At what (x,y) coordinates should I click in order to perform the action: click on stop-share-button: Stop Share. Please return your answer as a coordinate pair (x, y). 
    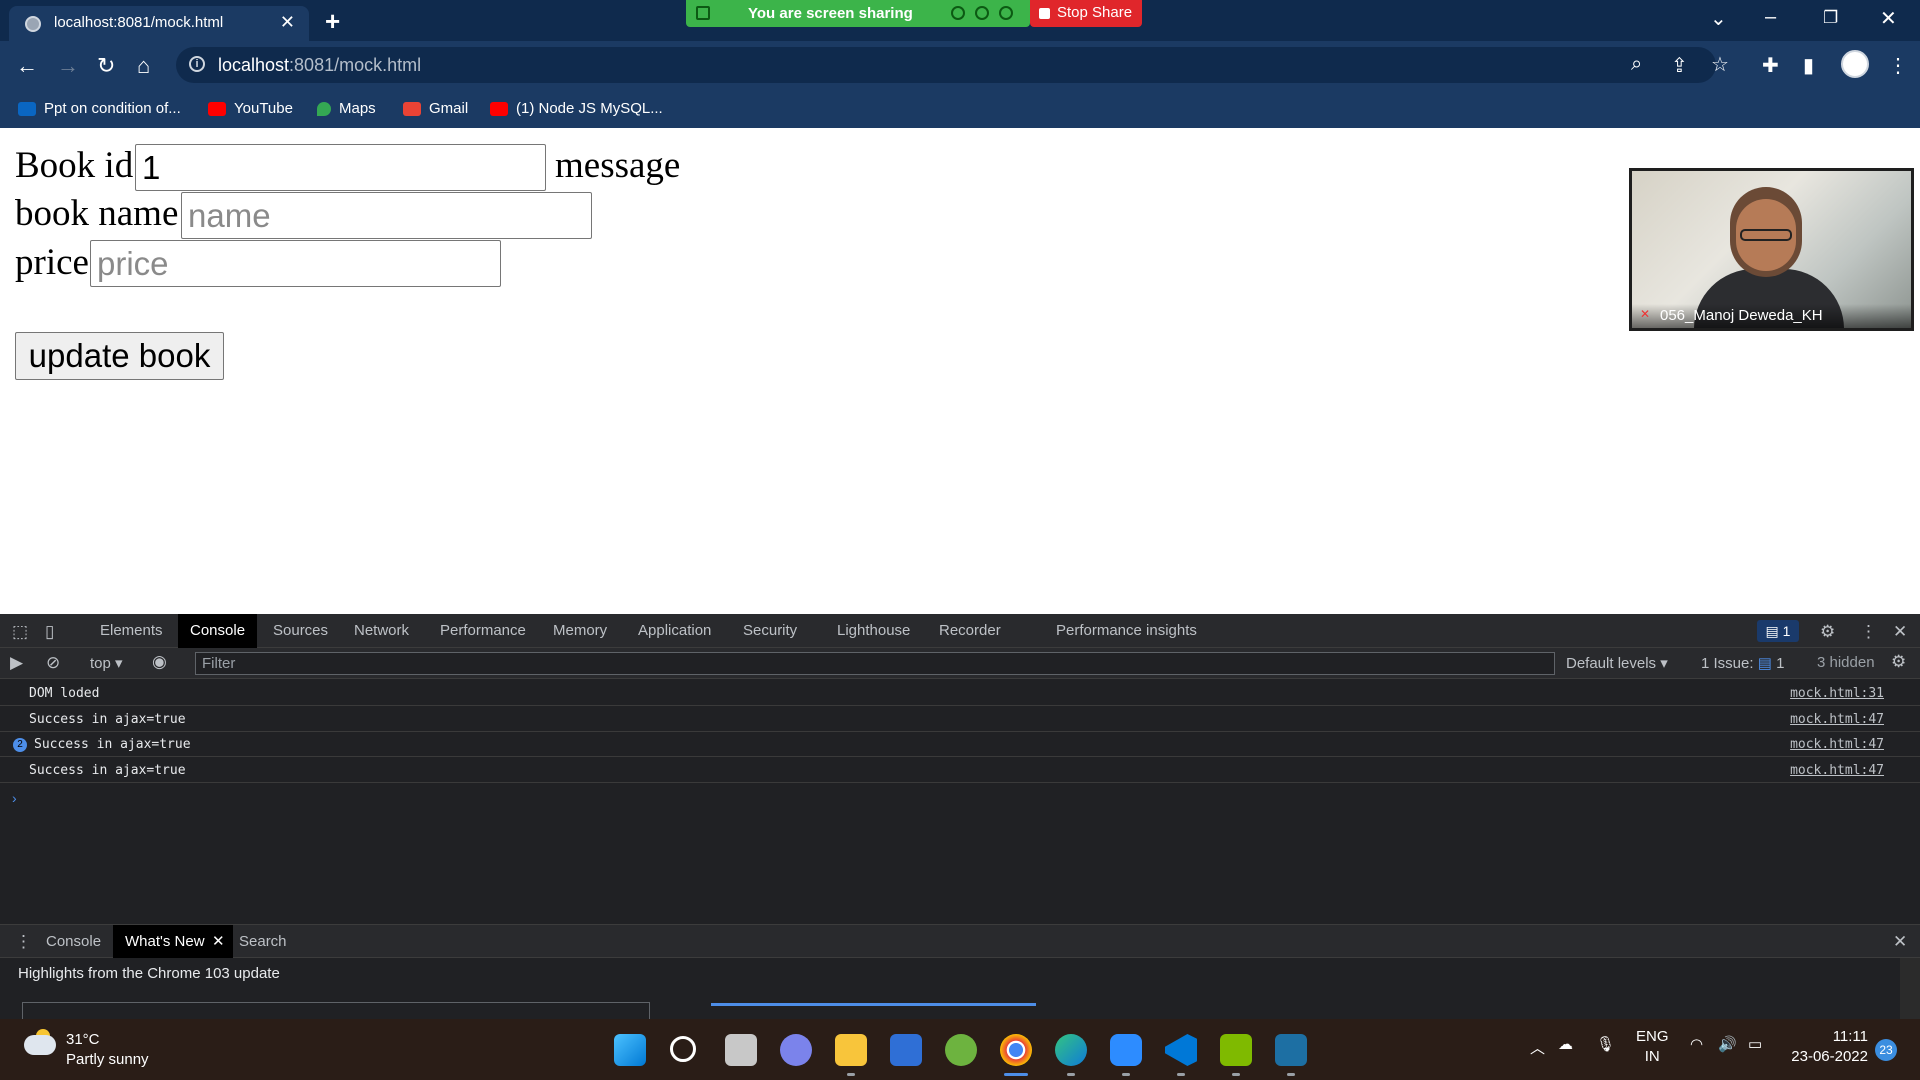
    Looking at the image, I should click on (1086, 13).